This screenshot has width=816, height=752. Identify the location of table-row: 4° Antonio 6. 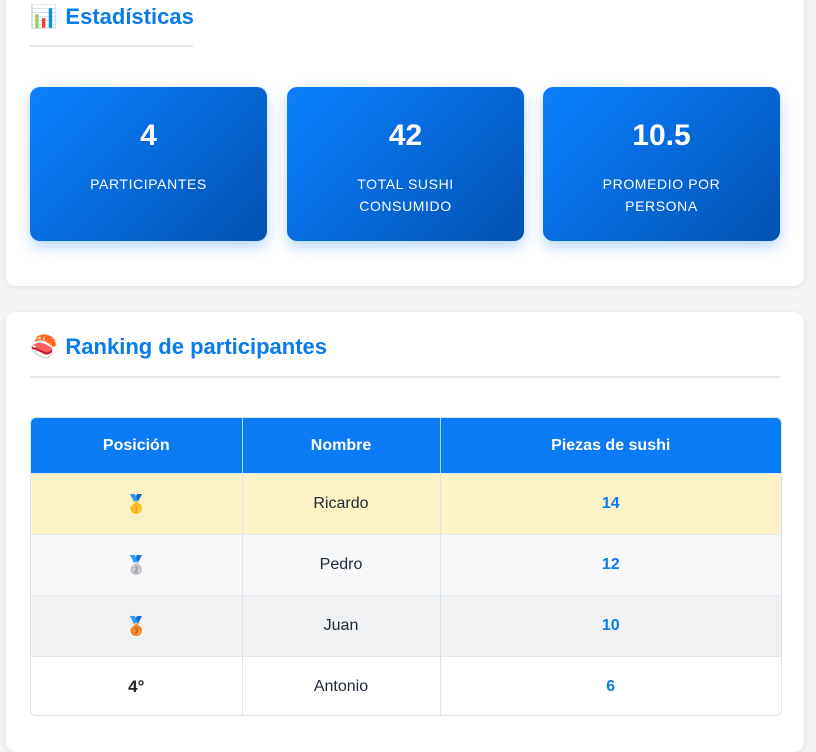
(406, 685).